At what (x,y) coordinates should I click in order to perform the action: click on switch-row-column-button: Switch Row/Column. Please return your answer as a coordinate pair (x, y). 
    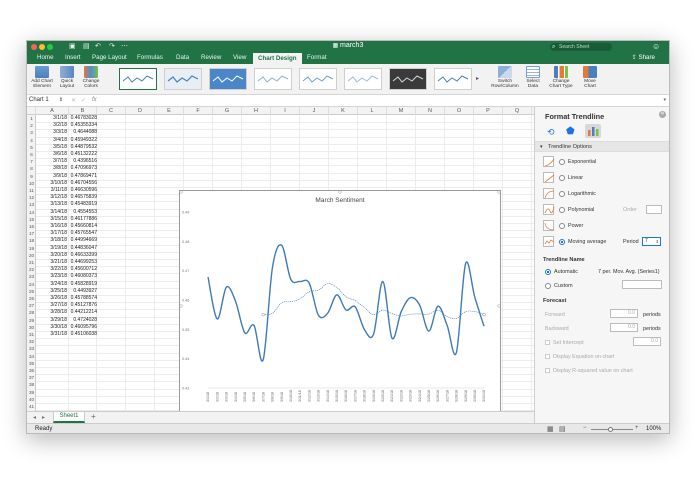
    Looking at the image, I should click on (505, 77).